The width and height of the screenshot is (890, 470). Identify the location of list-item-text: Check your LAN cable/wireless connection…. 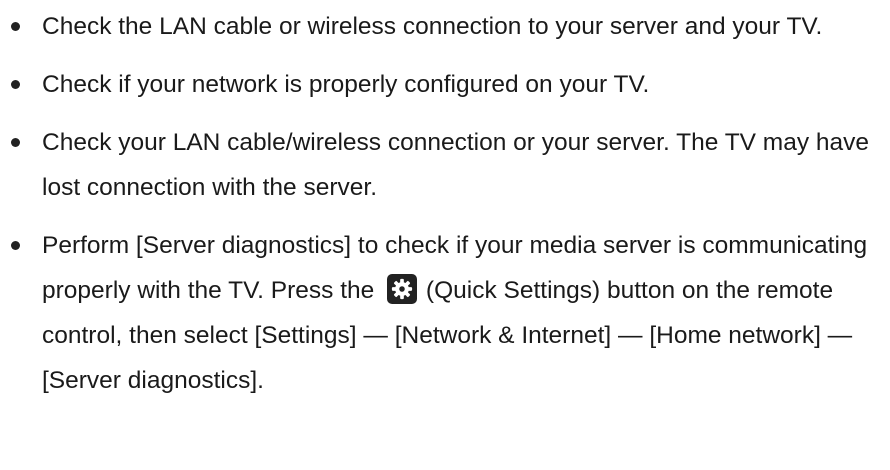
(456, 165).